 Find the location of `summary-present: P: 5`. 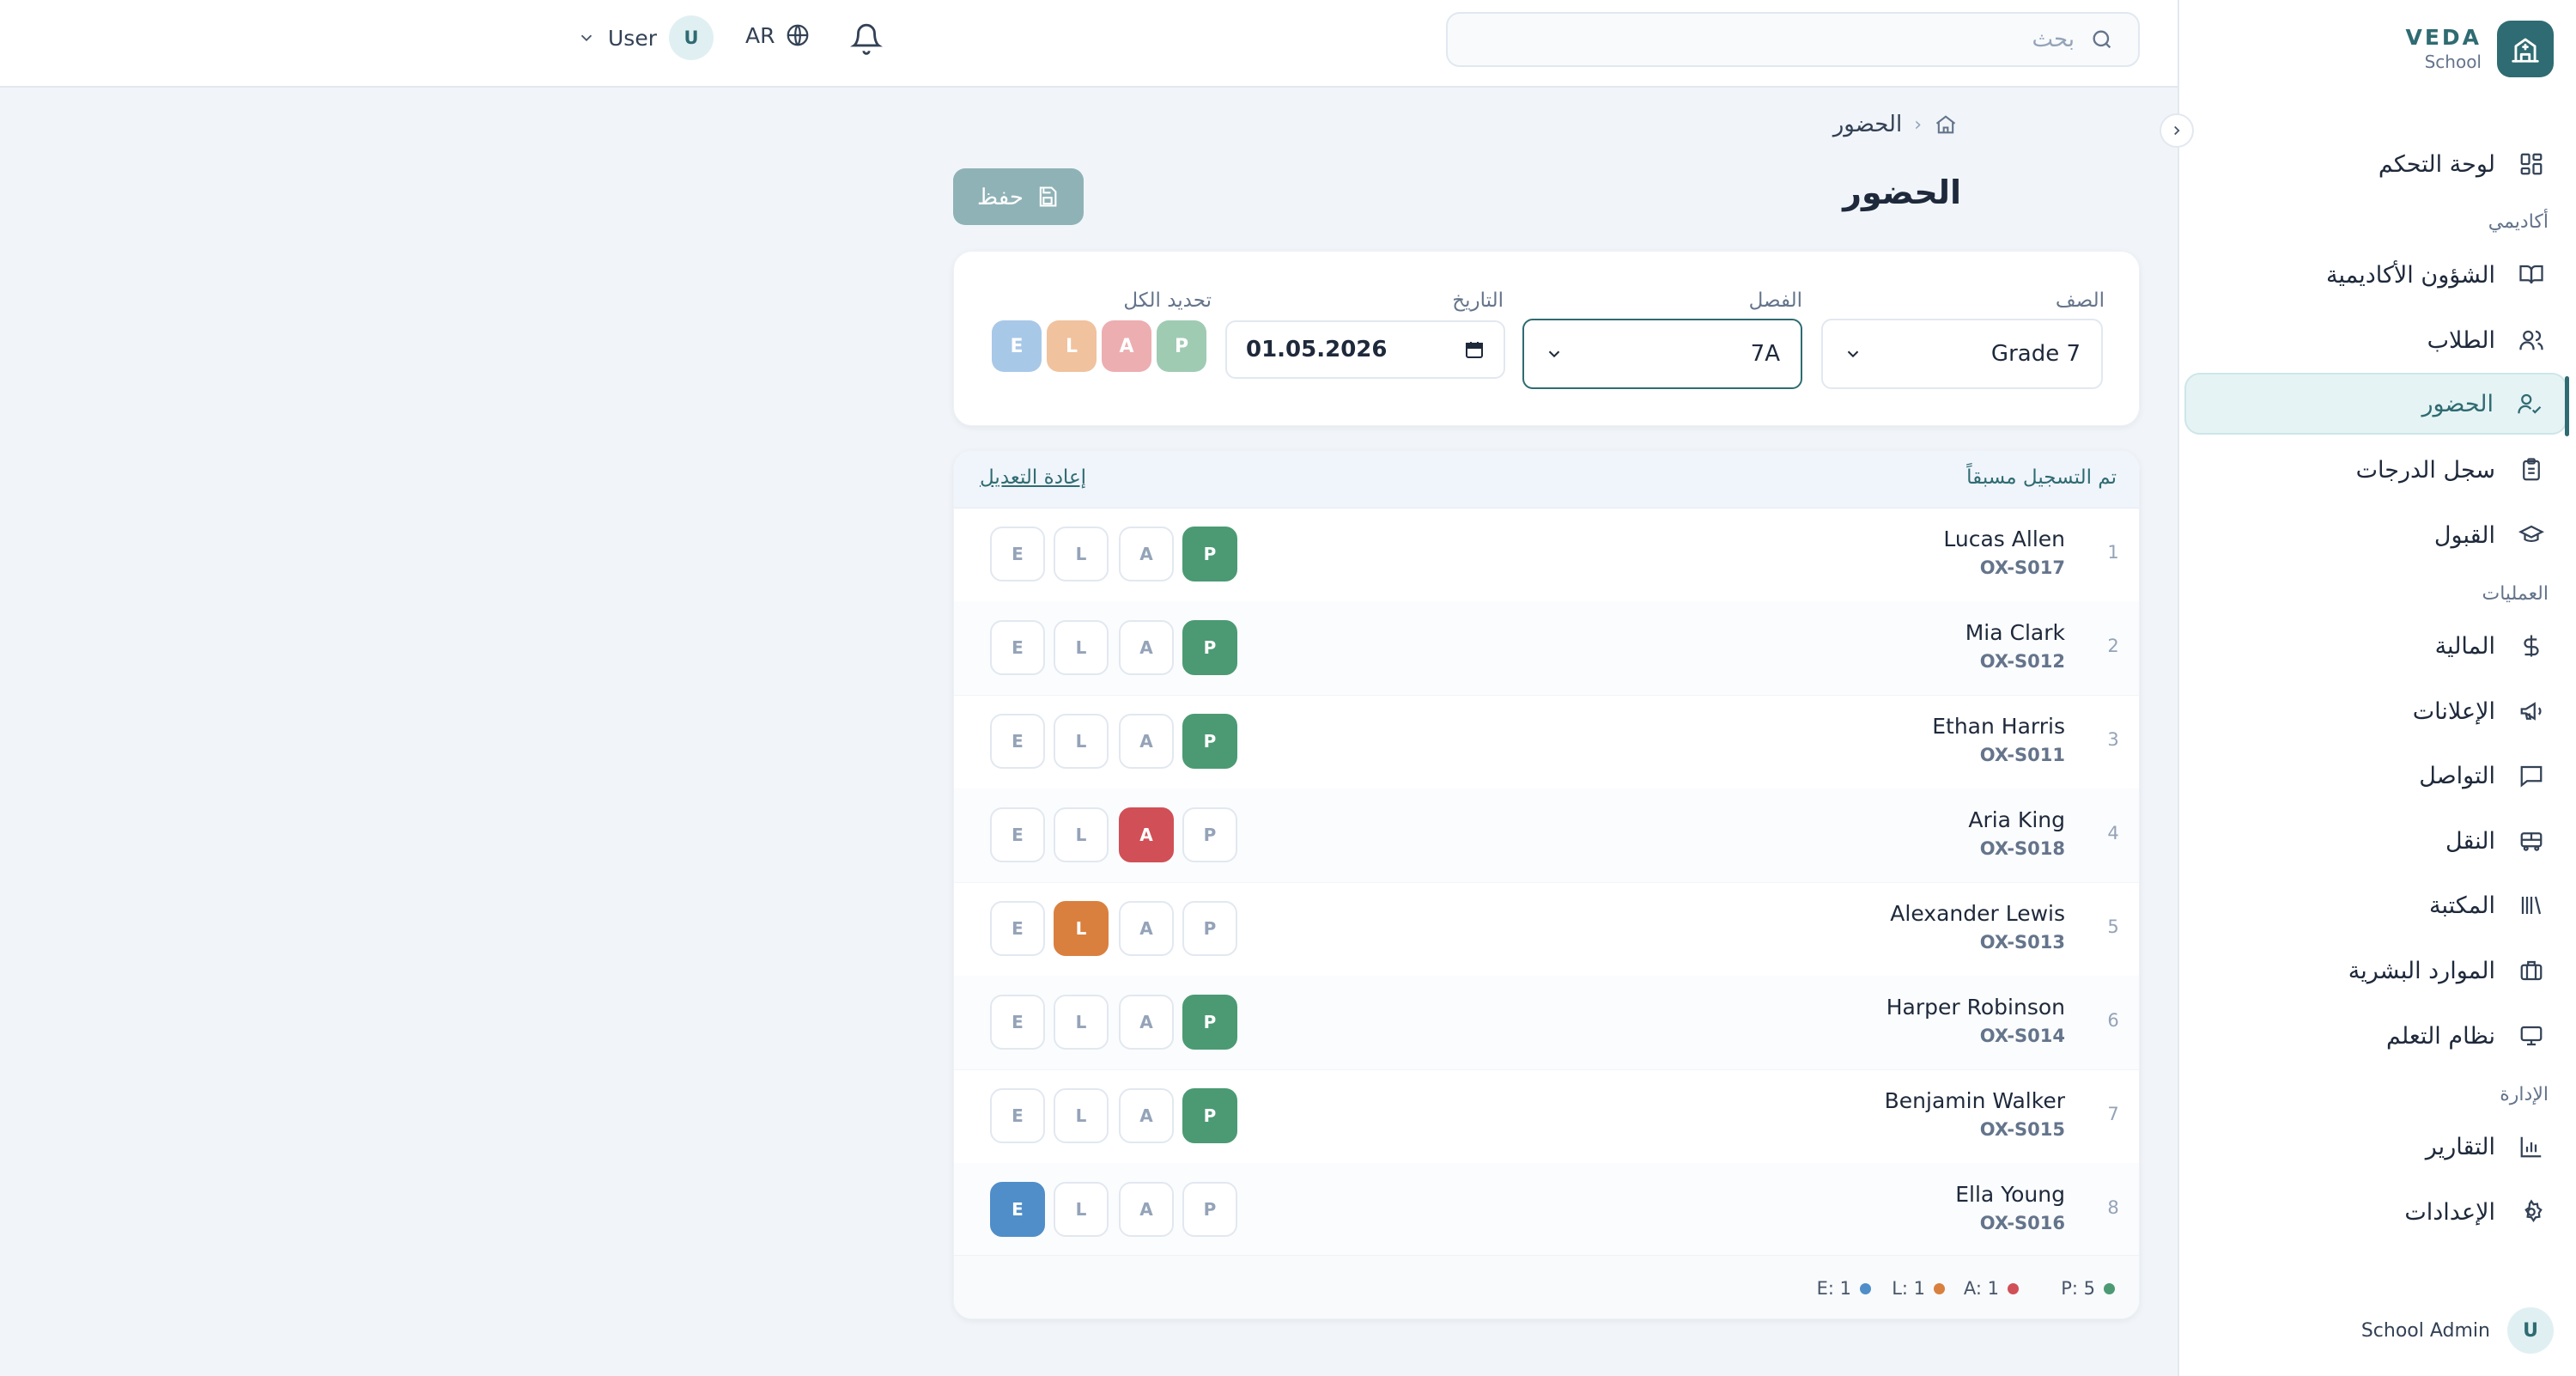

summary-present: P: 5 is located at coordinates (2088, 1288).